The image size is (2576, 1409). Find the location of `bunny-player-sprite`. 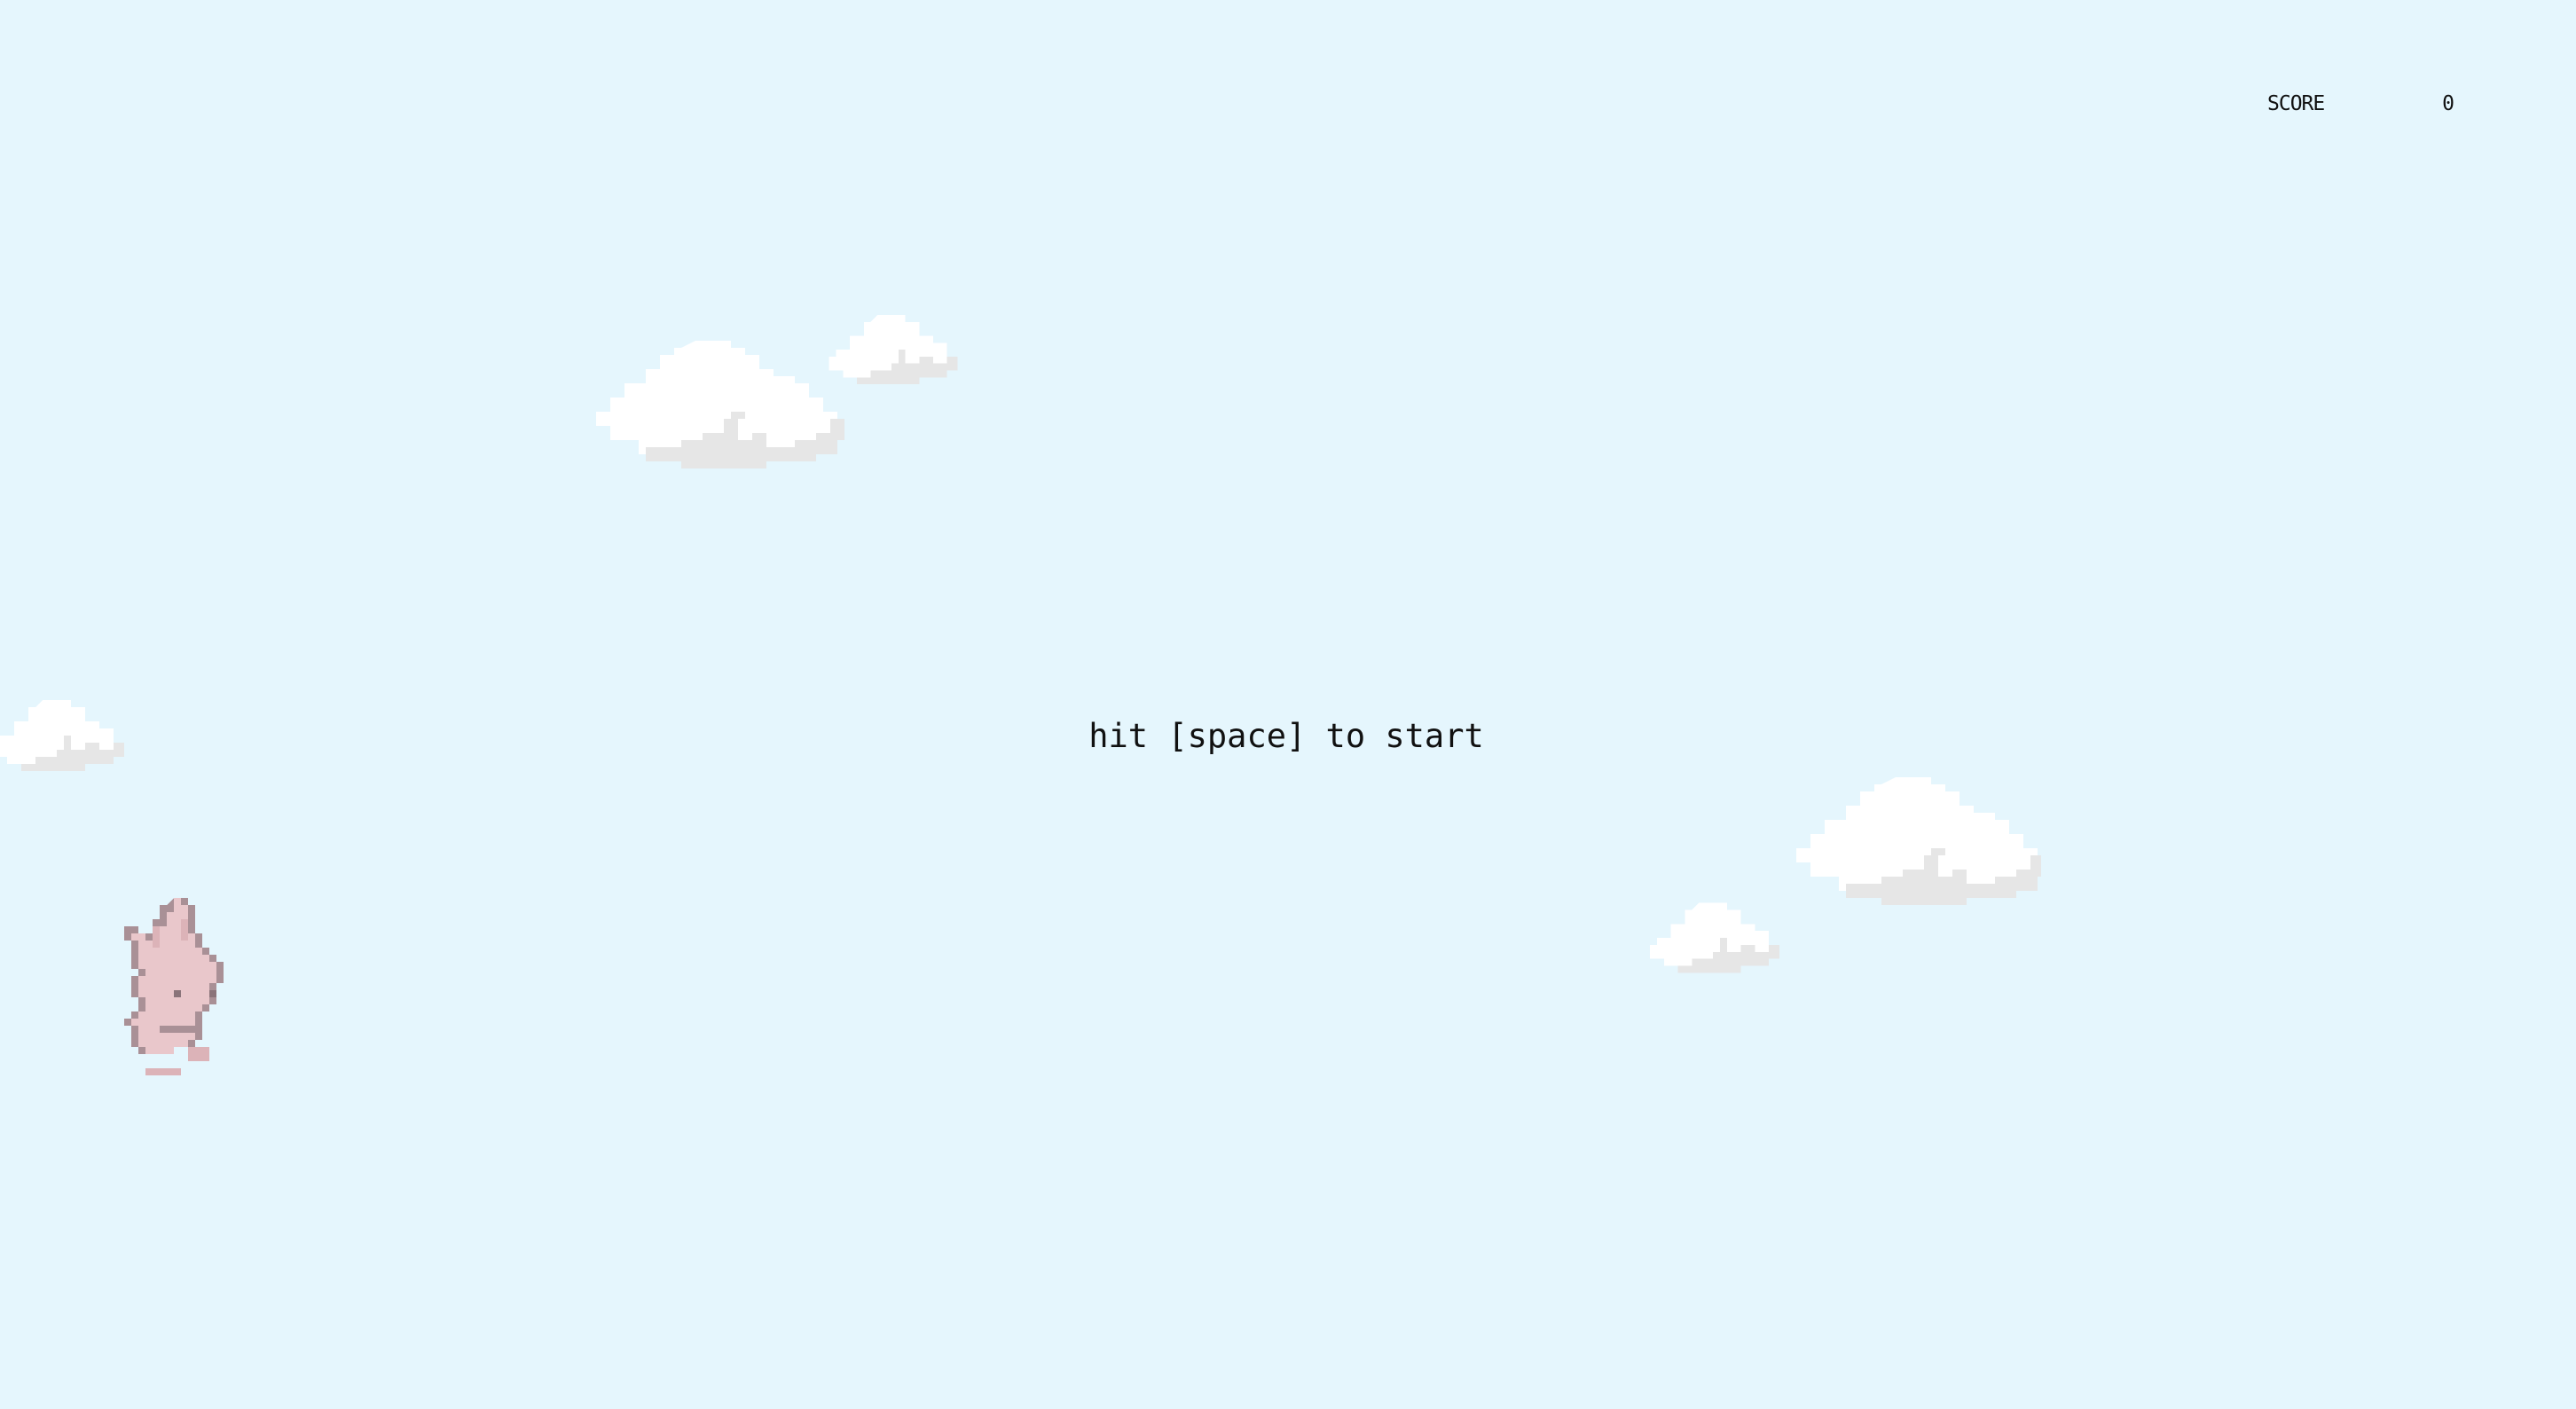

bunny-player-sprite is located at coordinates (184, 995).